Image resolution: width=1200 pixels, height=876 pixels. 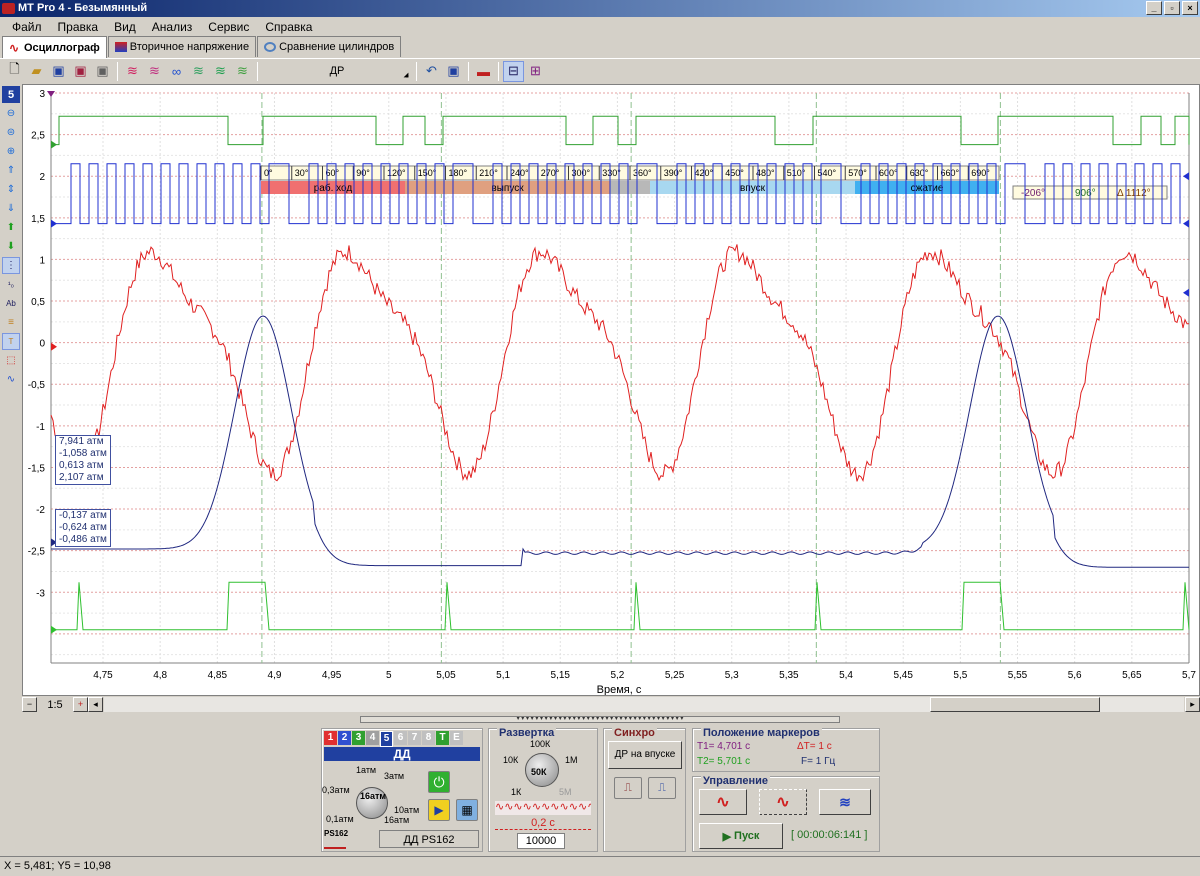 I want to click on calculator-icon: ▦, so click(x=467, y=810).